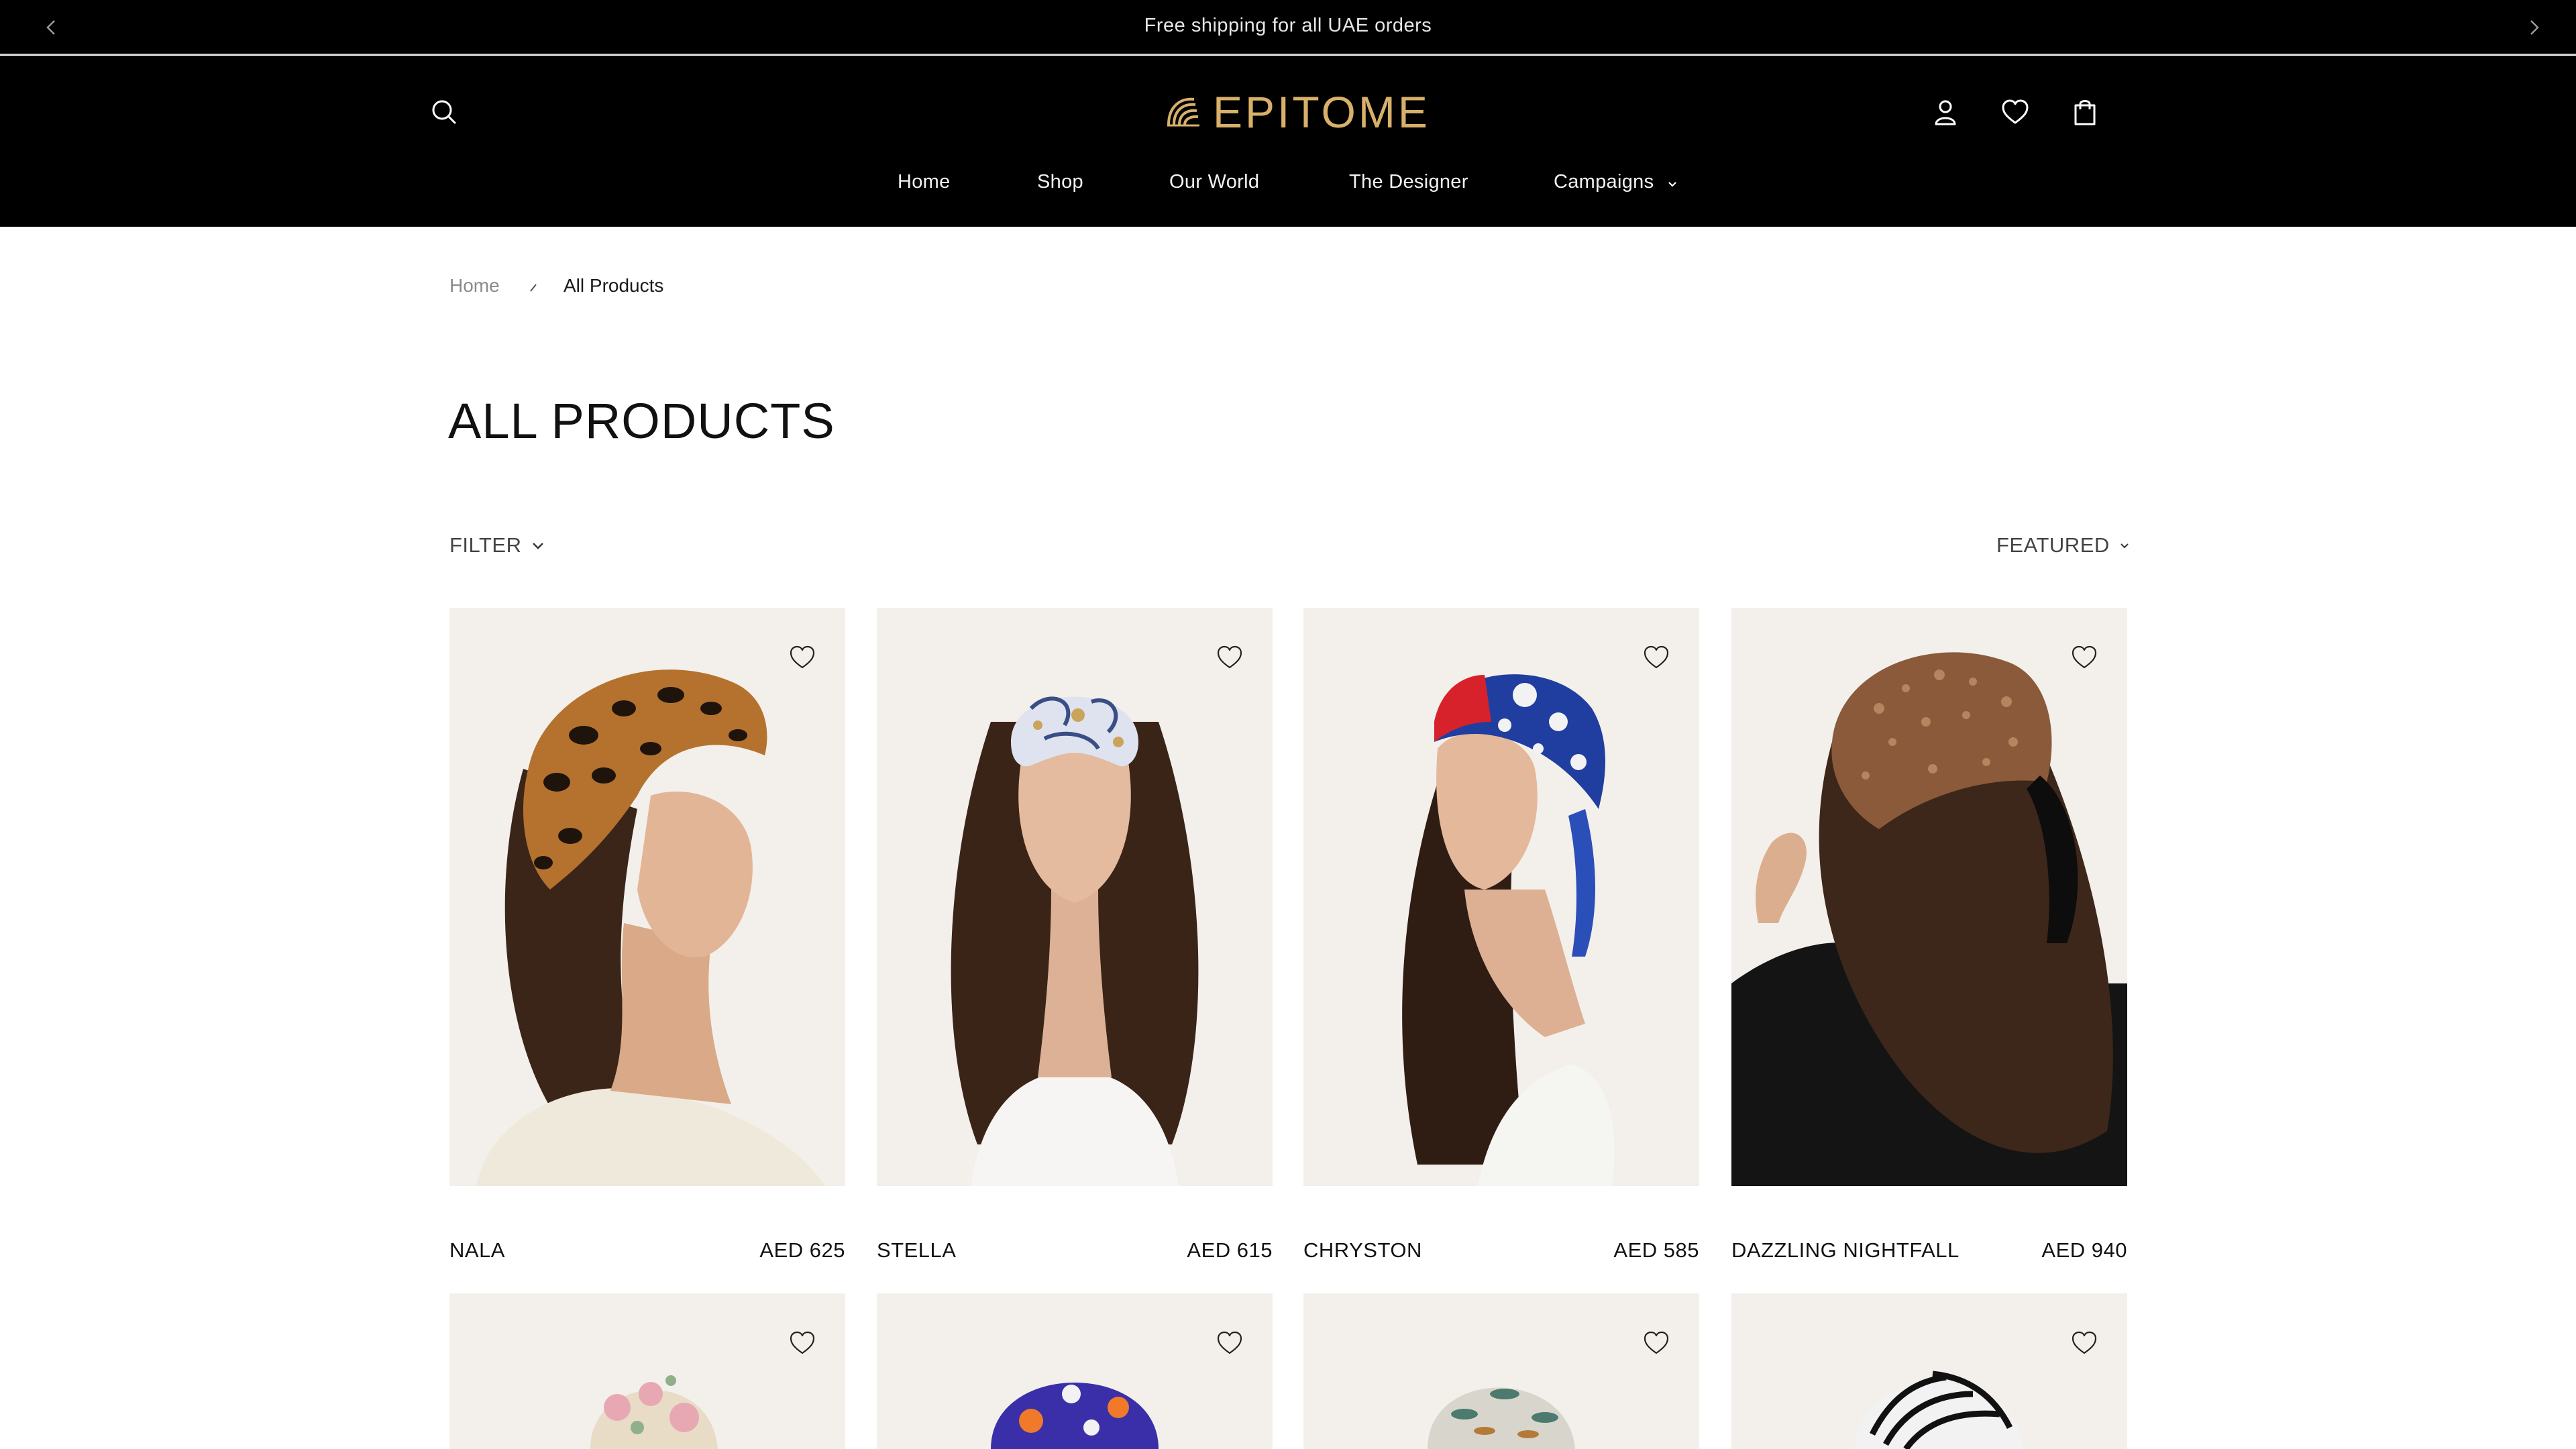 This screenshot has width=2576, height=1449. I want to click on product-photo-leopard-headscarf, so click(647, 897).